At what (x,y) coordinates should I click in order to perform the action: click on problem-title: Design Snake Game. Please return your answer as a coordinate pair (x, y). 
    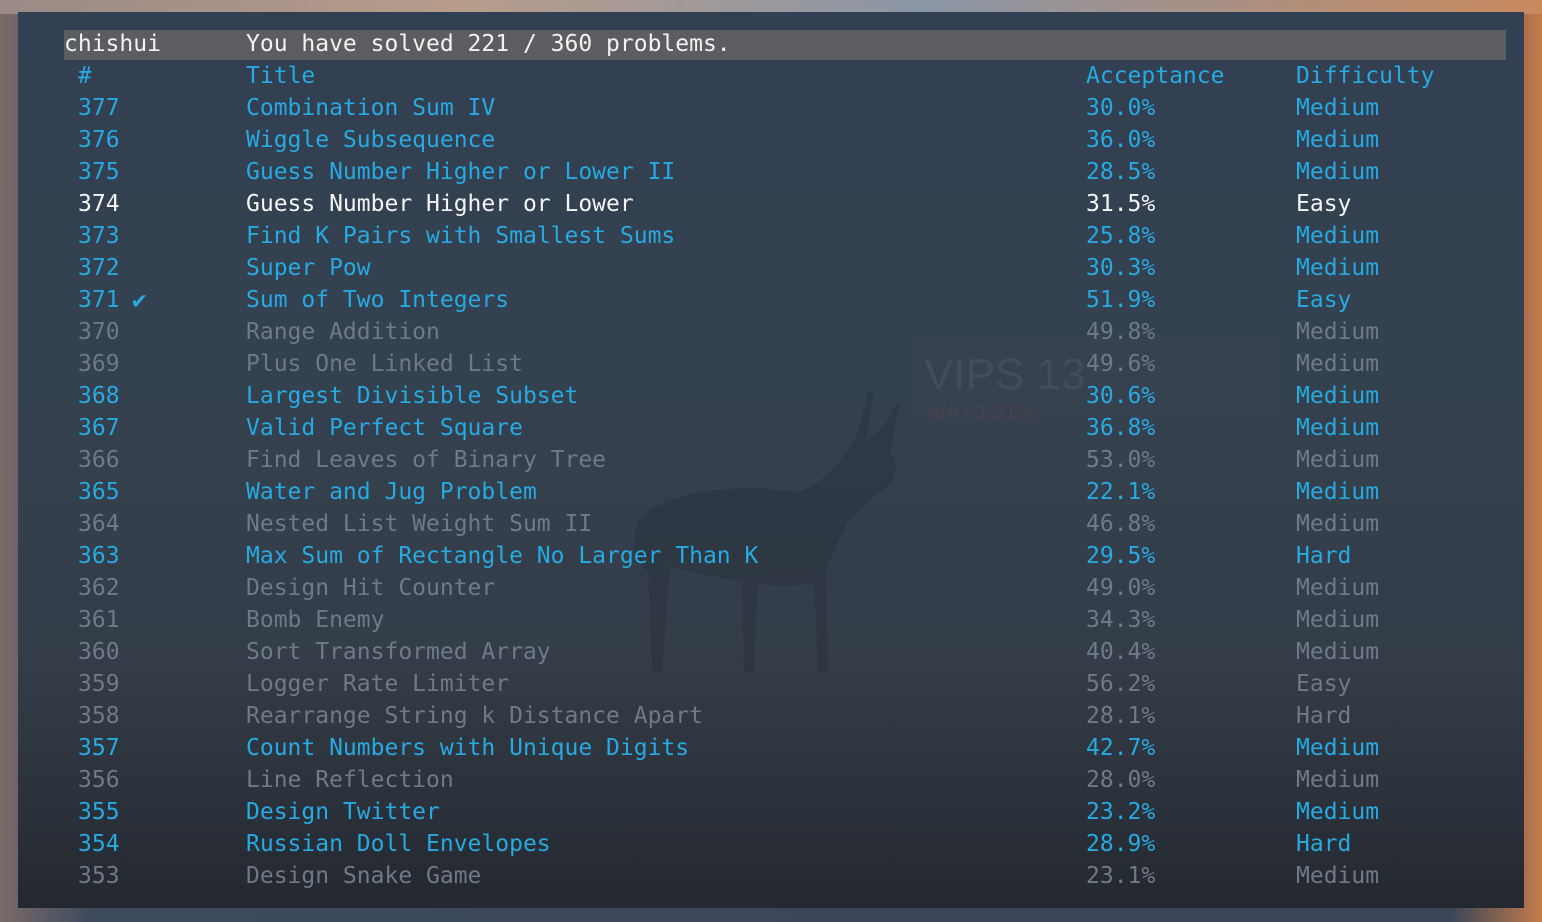
    Looking at the image, I should click on (364, 876).